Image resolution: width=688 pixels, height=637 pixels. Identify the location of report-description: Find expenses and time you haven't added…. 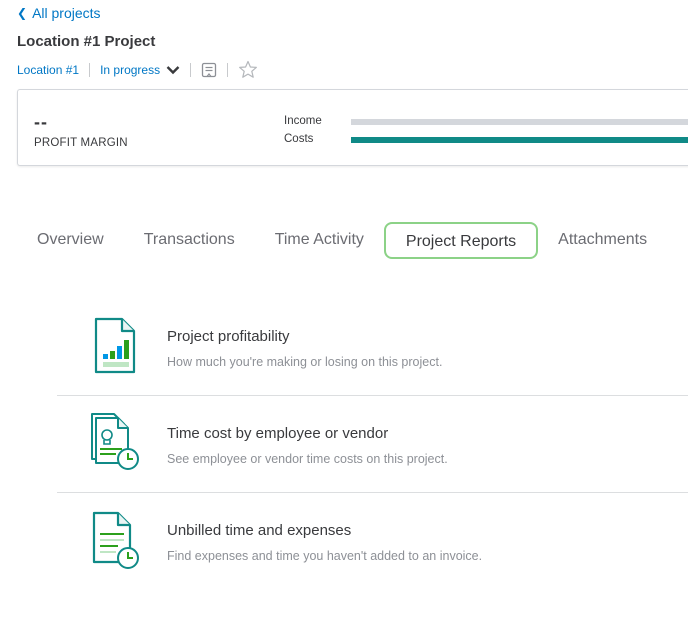
(325, 556).